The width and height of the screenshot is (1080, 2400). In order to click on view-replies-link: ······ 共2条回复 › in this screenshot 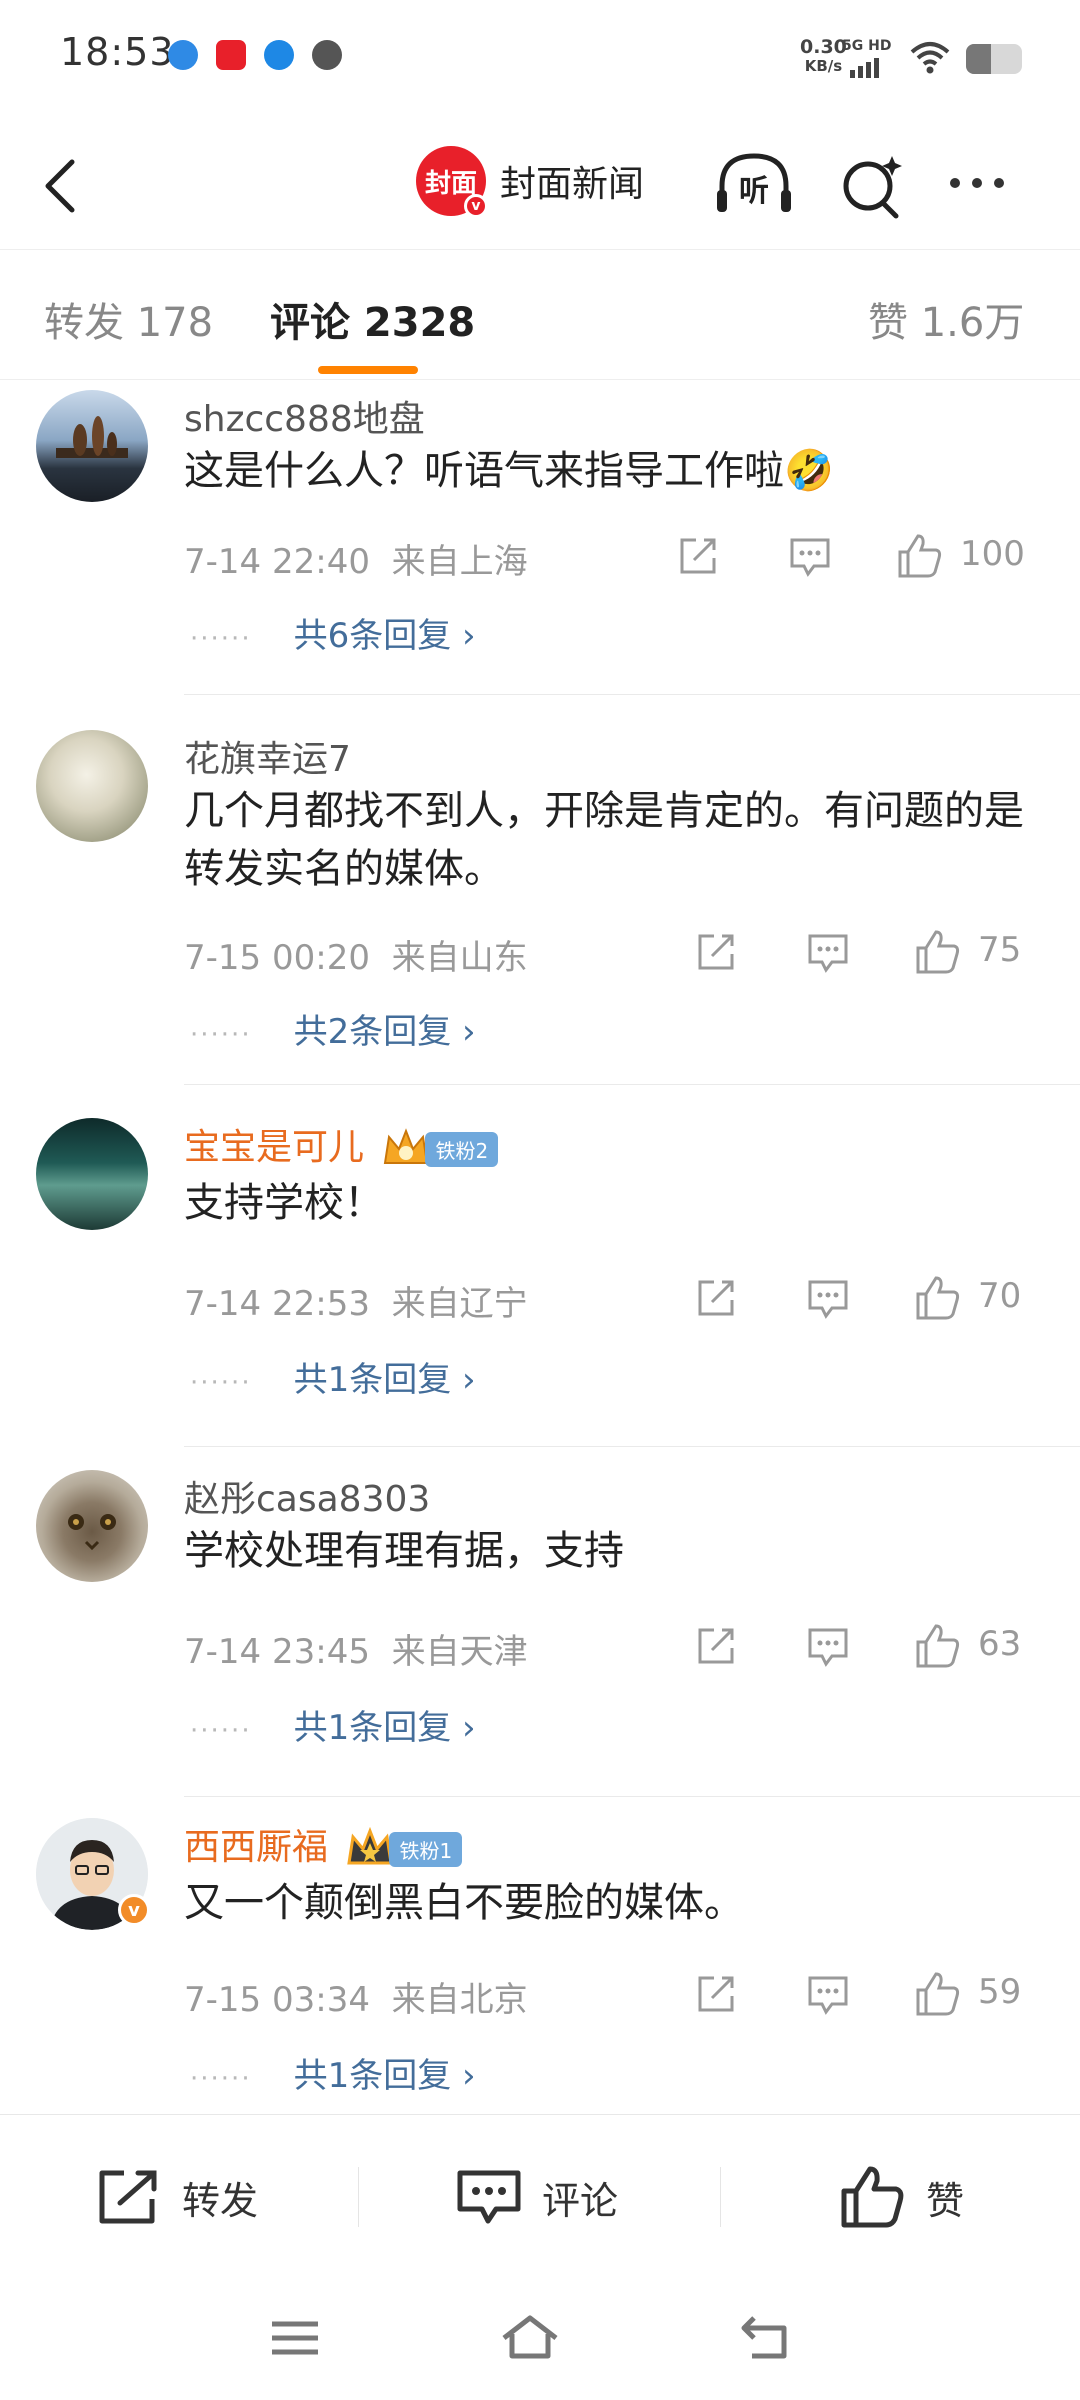, I will do `click(333, 1028)`.